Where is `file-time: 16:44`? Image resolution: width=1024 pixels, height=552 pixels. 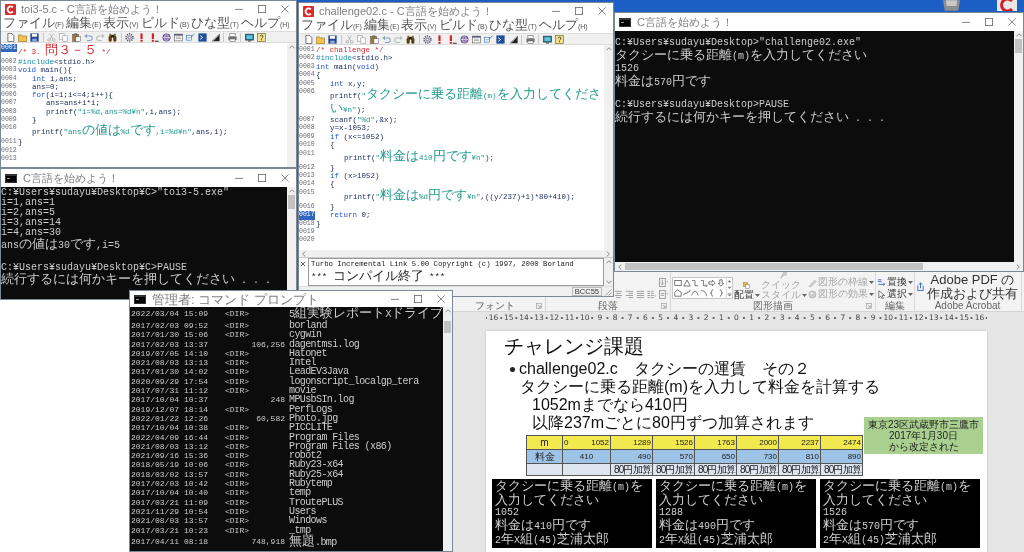 file-time: 16:44 is located at coordinates (196, 437).